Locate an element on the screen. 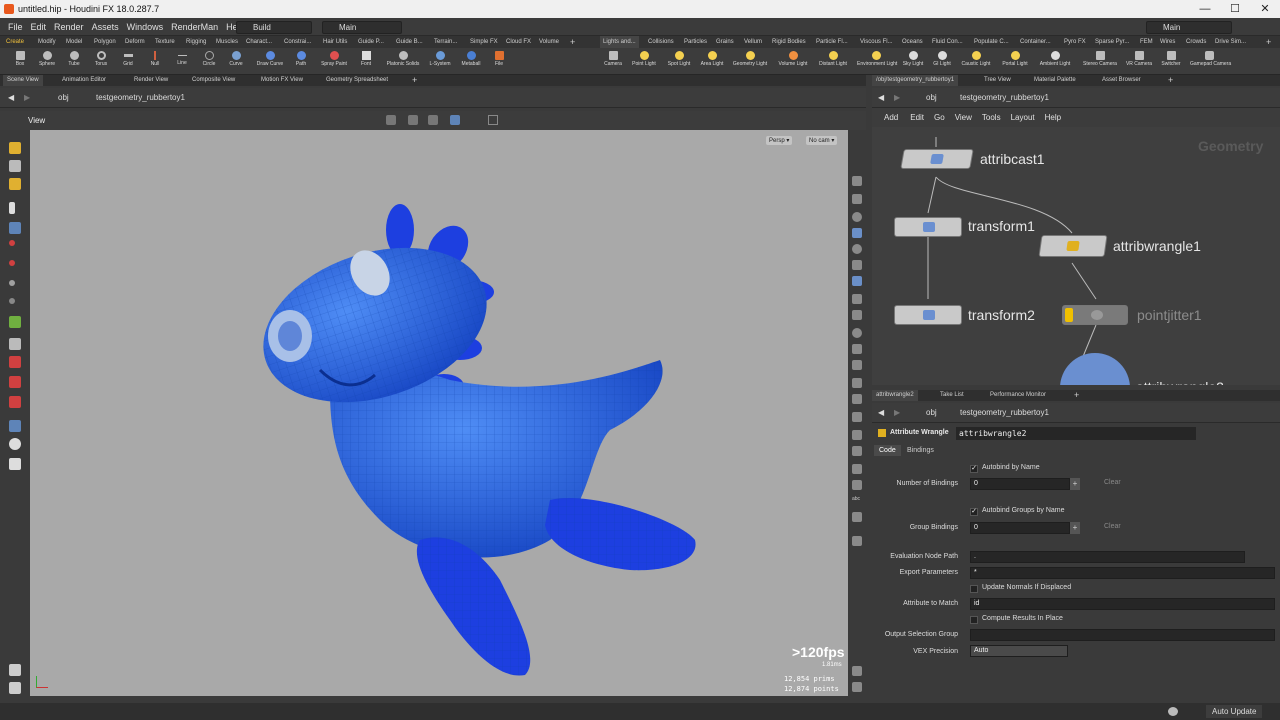 The height and width of the screenshot is (720, 1280). edit-icon is located at coordinates (857, 349).